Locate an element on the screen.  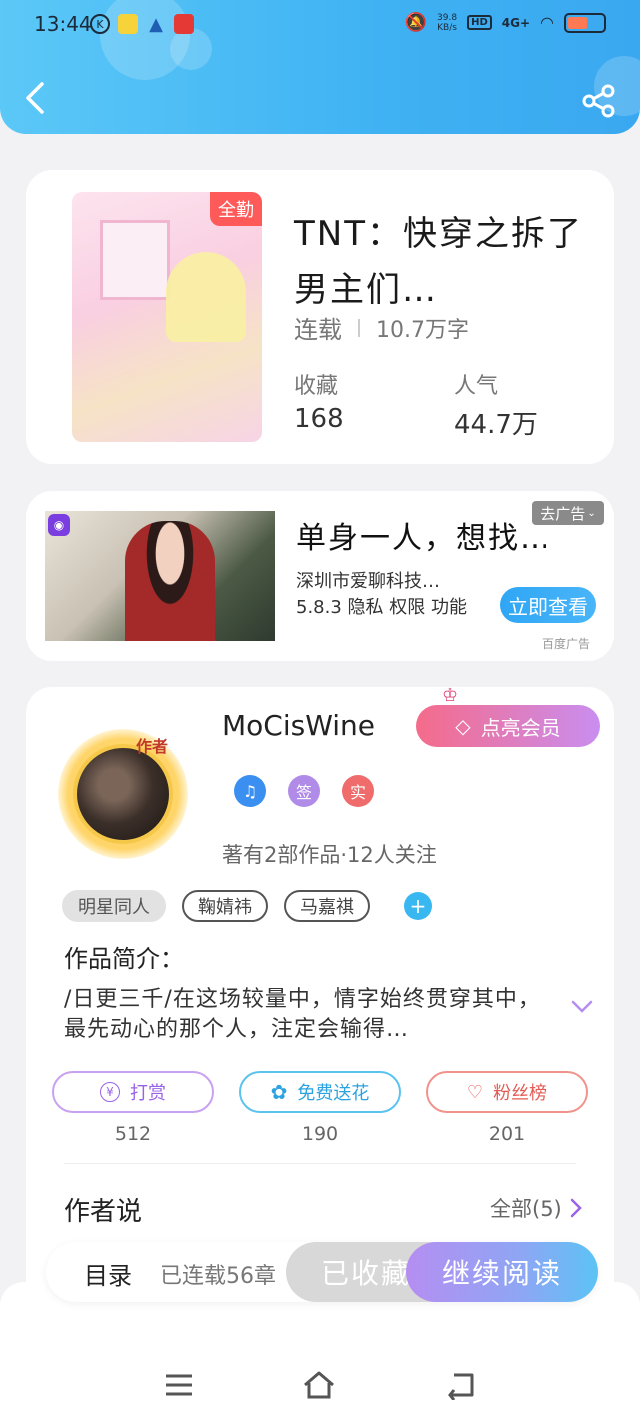
share-icon is located at coordinates (599, 101).